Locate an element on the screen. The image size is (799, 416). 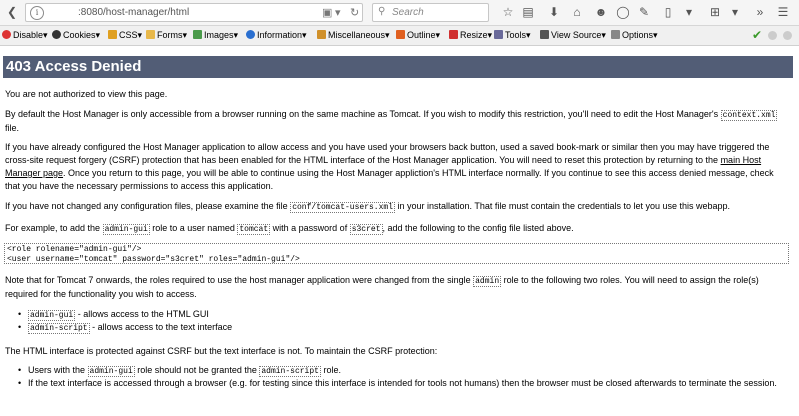
chat-icon: ☻ is located at coordinates (601, 12).